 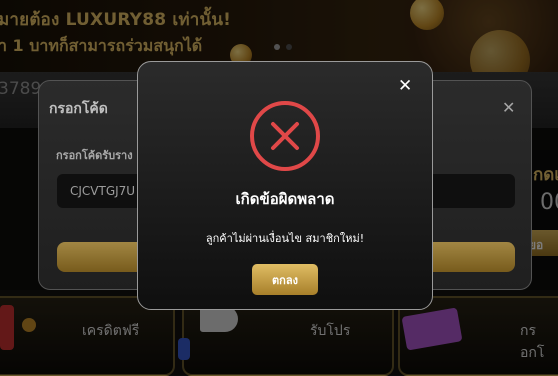 What do you see at coordinates (405, 86) in the screenshot?
I see `close-icon: ✕` at bounding box center [405, 86].